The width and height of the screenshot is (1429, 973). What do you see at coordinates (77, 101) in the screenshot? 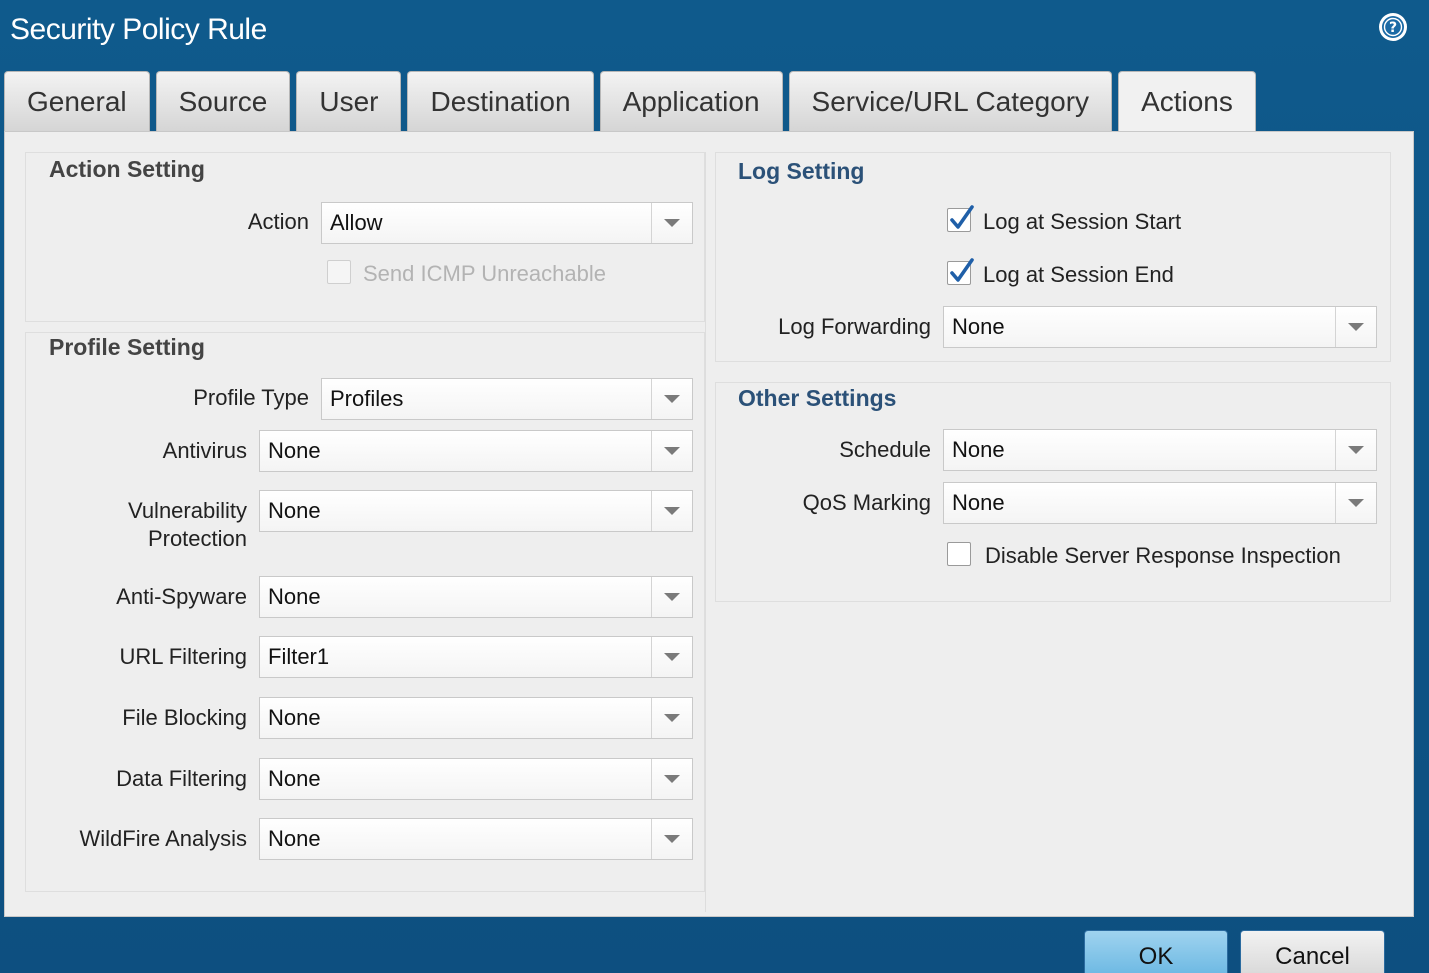
I see `tab-general: General` at bounding box center [77, 101].